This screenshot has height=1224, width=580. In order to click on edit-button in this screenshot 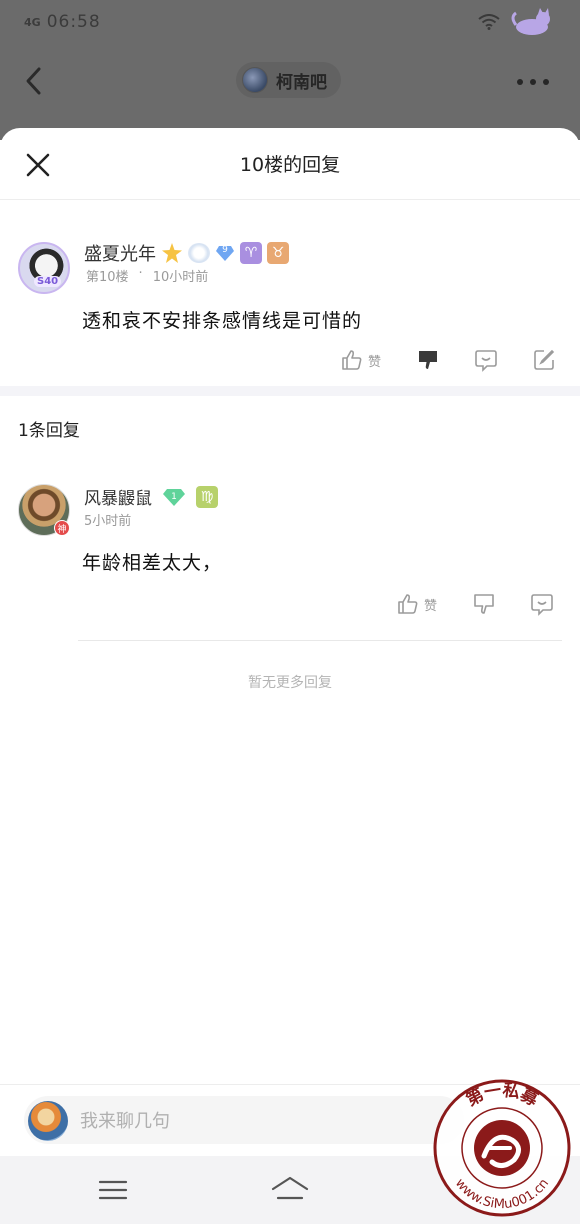, I will do `click(544, 360)`.